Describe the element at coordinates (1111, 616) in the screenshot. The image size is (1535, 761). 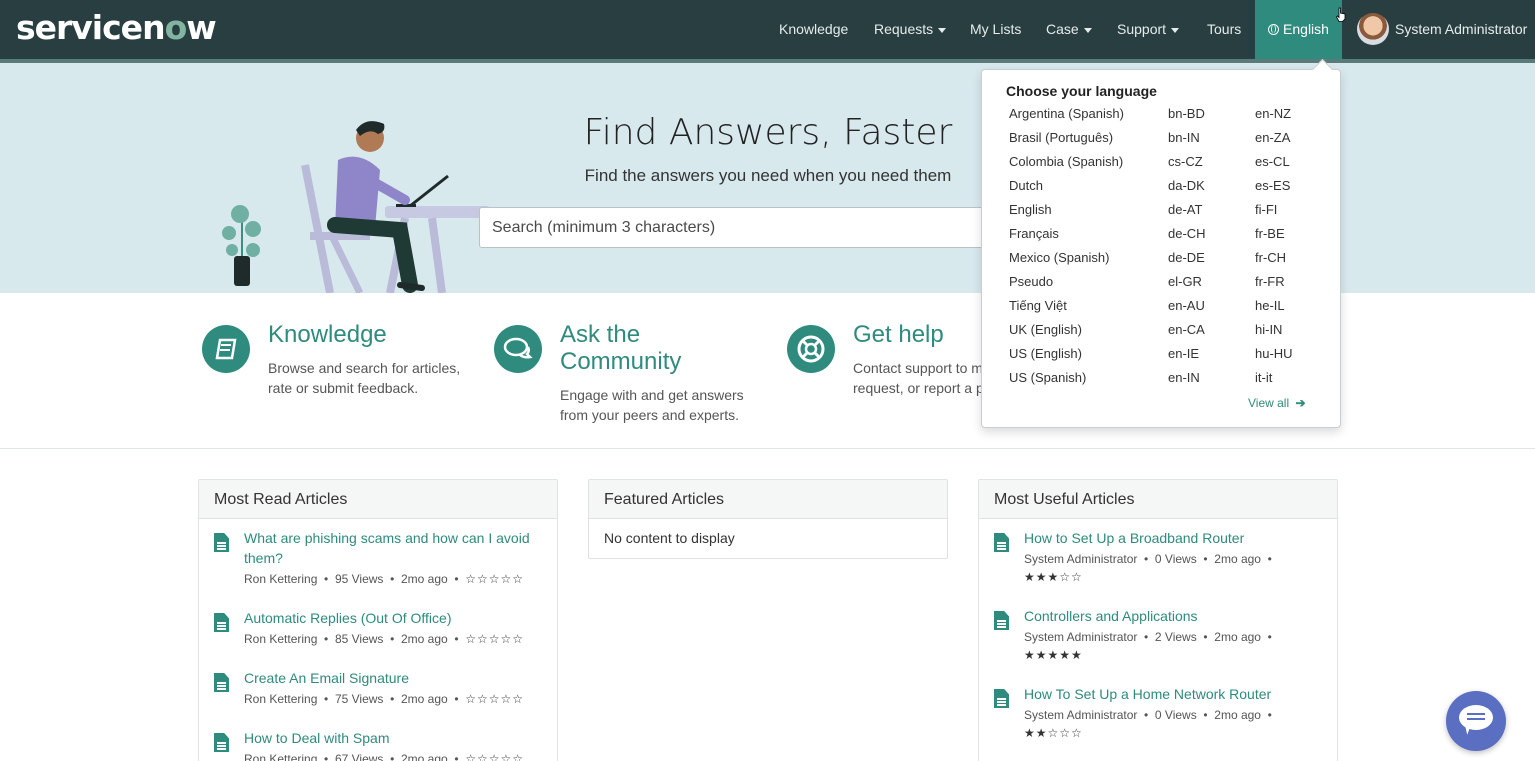
I see `article-link: Controllers and Applications` at that location.